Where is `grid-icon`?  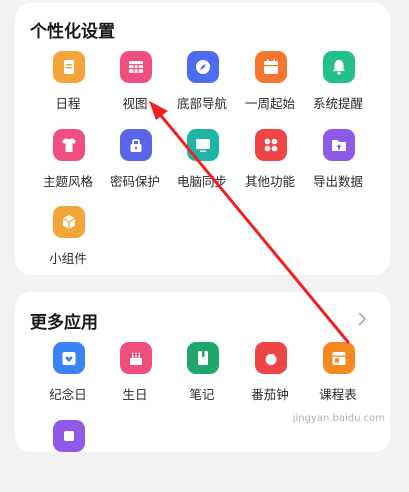
grid-icon is located at coordinates (136, 67).